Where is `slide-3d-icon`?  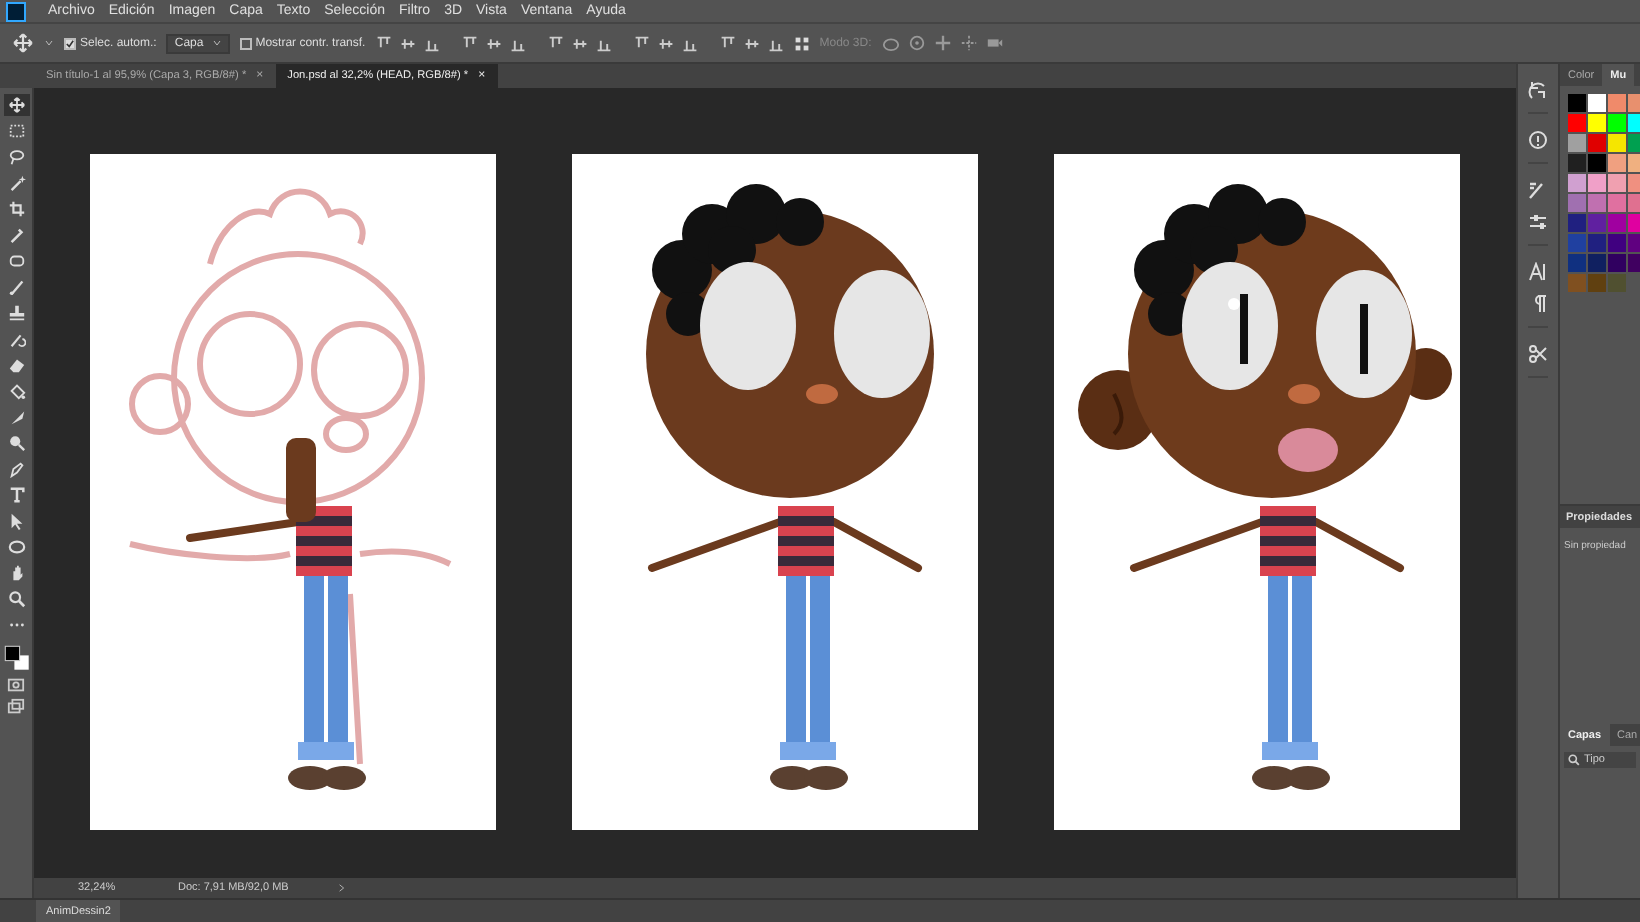 slide-3d-icon is located at coordinates (968, 43).